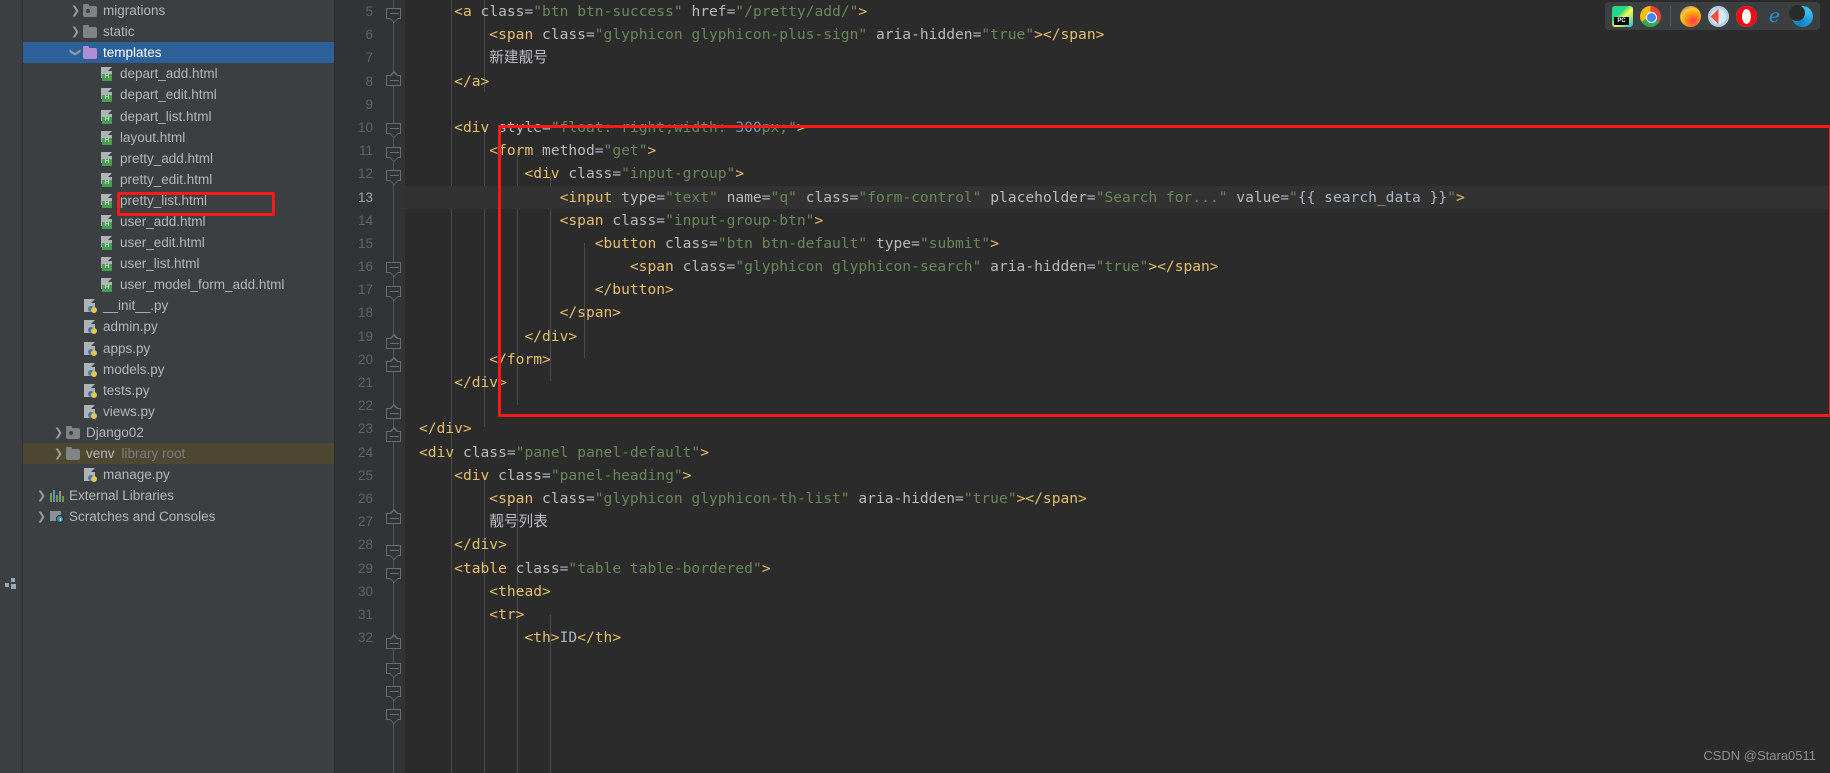 The width and height of the screenshot is (1830, 773). Describe the element at coordinates (178, 495) in the screenshot. I see `tree-item-external-libraries: ❯ External Libraries` at that location.